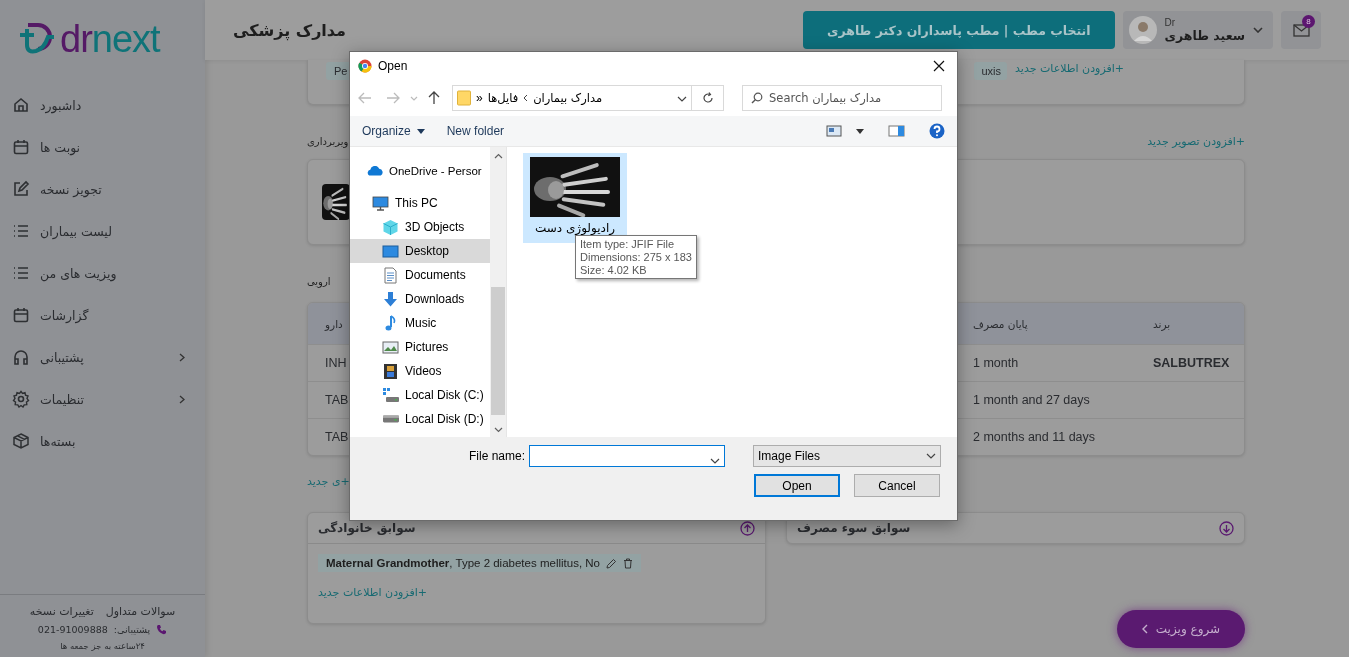 The height and width of the screenshot is (657, 1349). Describe the element at coordinates (420, 251) in the screenshot. I see `nav-item: Desktop` at that location.